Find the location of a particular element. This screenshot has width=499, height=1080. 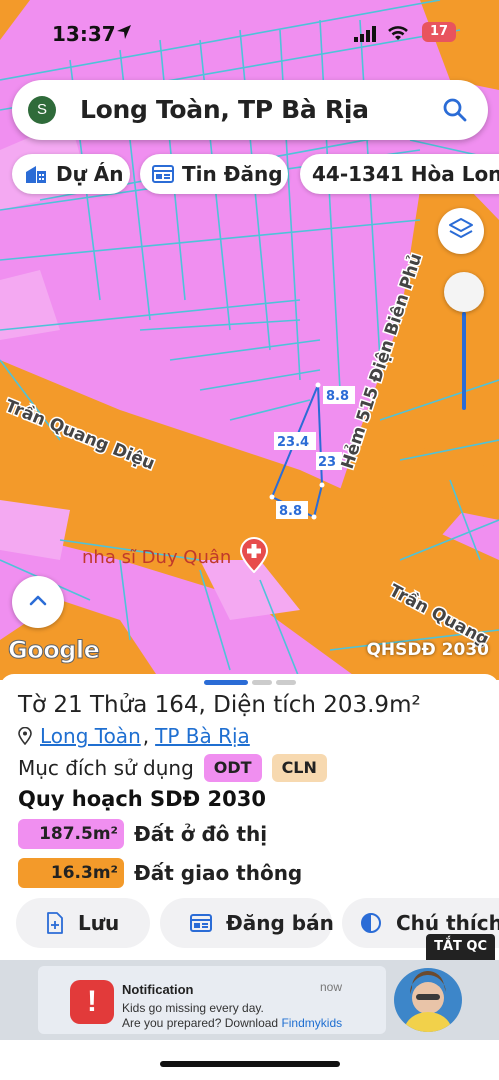

plan-label-traffic: Đất giao thông is located at coordinates (218, 873).